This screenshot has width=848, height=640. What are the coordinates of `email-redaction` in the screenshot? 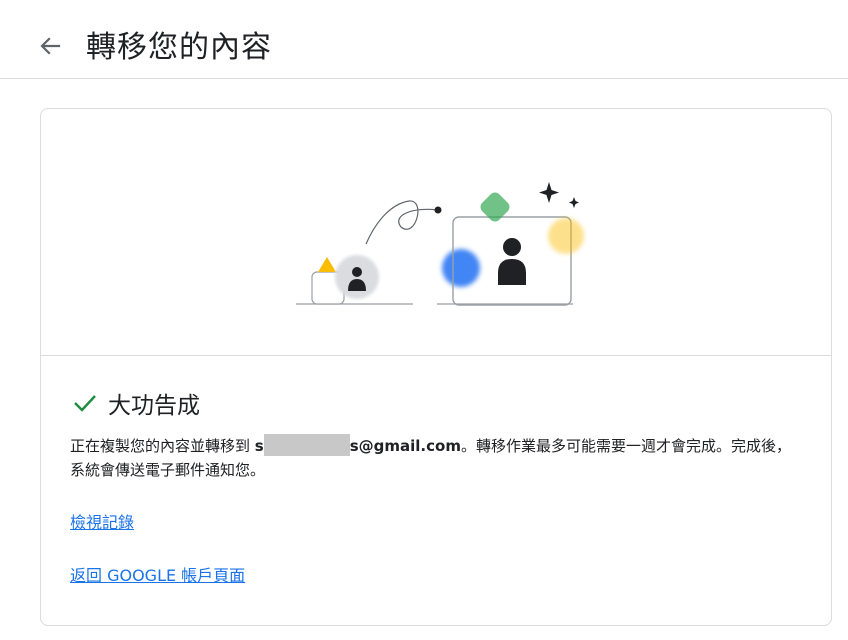 It's located at (306, 445).